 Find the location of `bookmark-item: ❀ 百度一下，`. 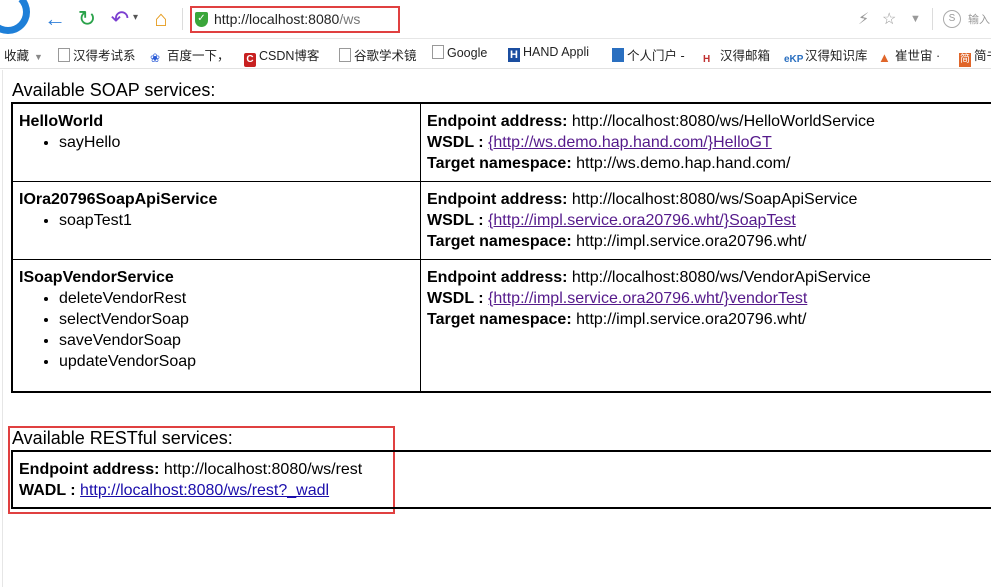

bookmark-item: ❀ 百度一下， is located at coordinates (190, 55).